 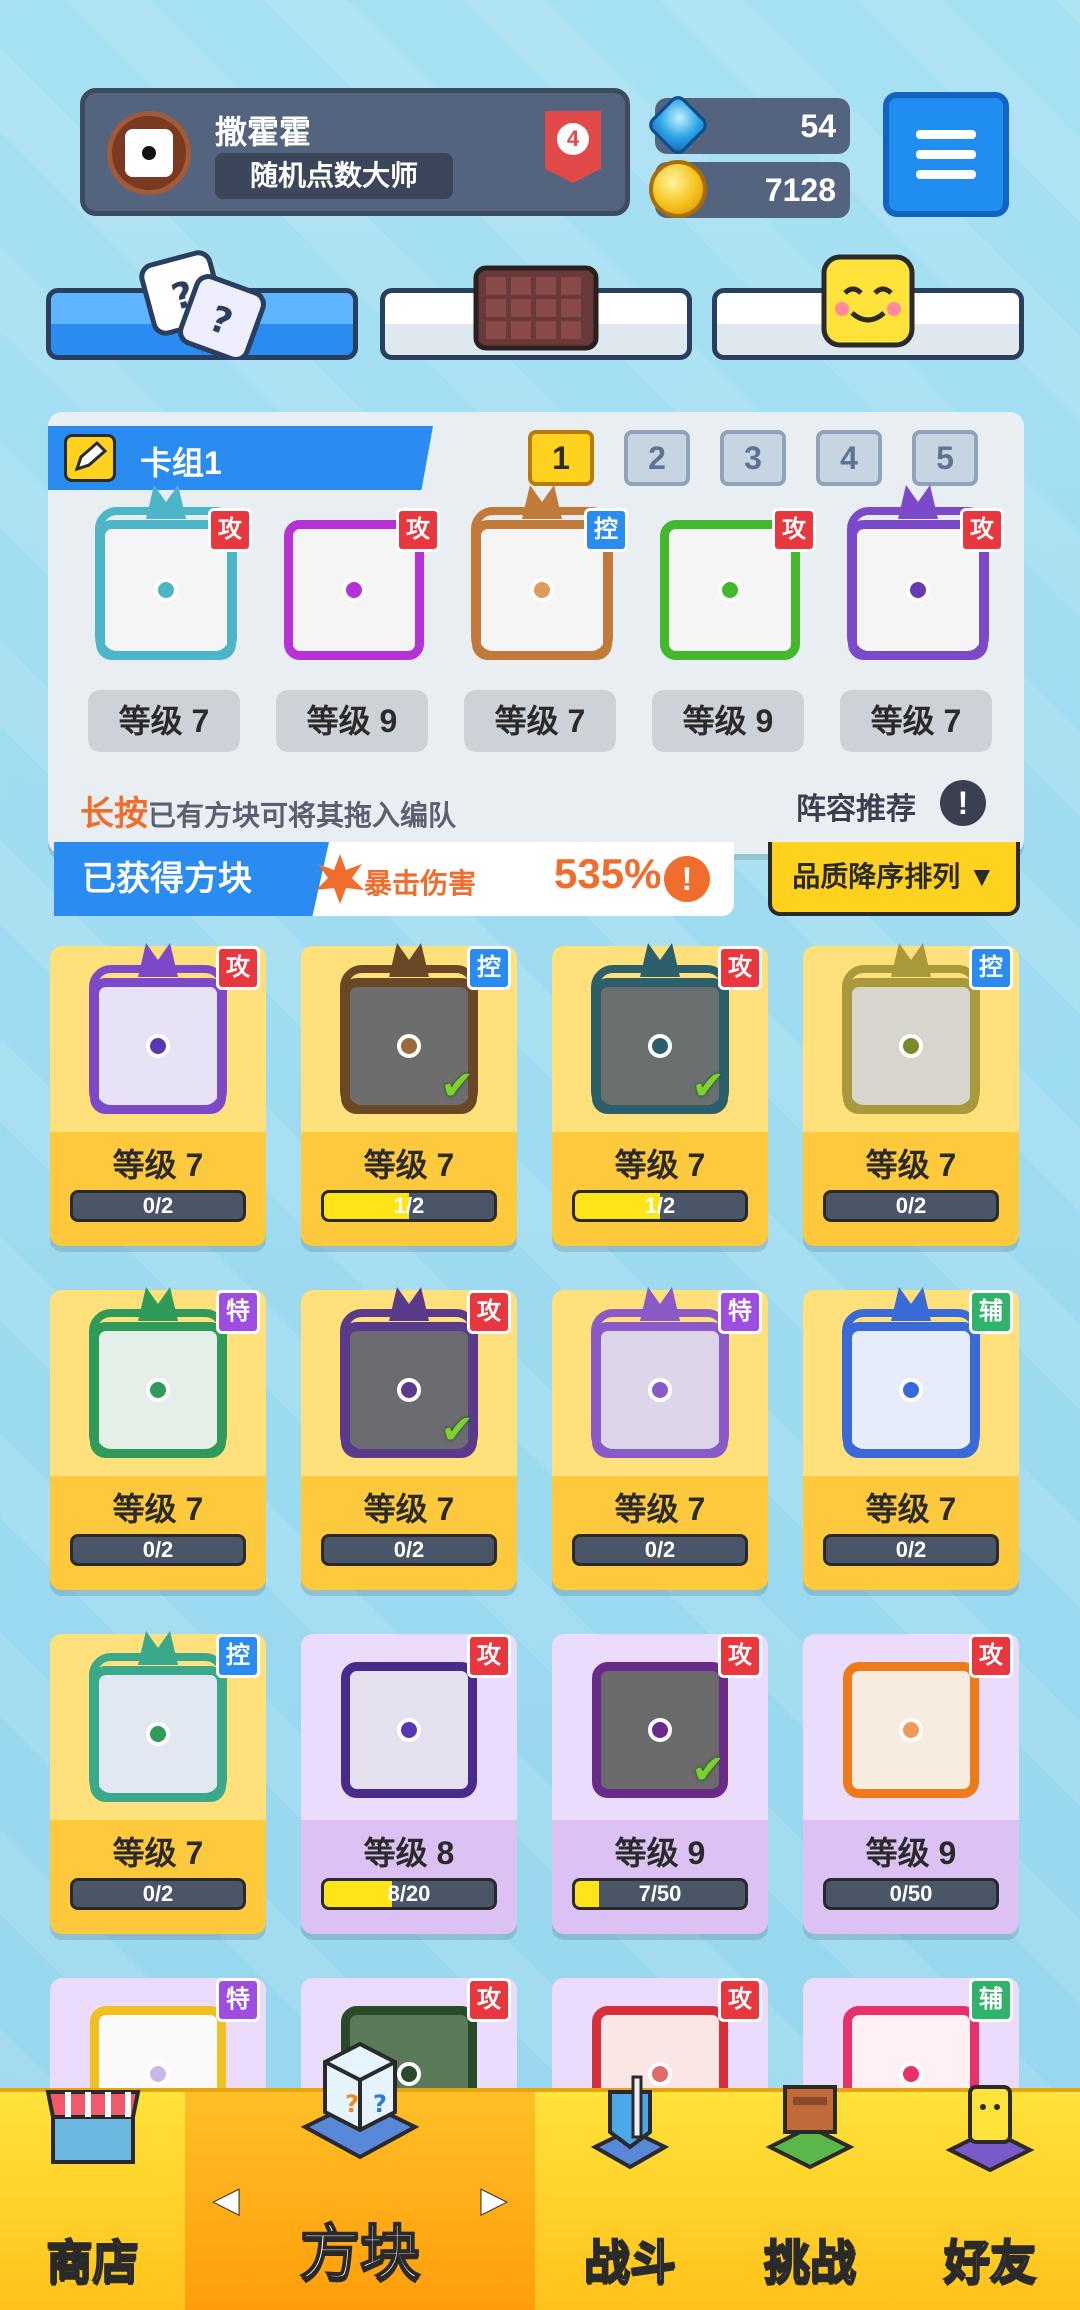 I want to click on crit-info-icon: !, so click(x=687, y=879).